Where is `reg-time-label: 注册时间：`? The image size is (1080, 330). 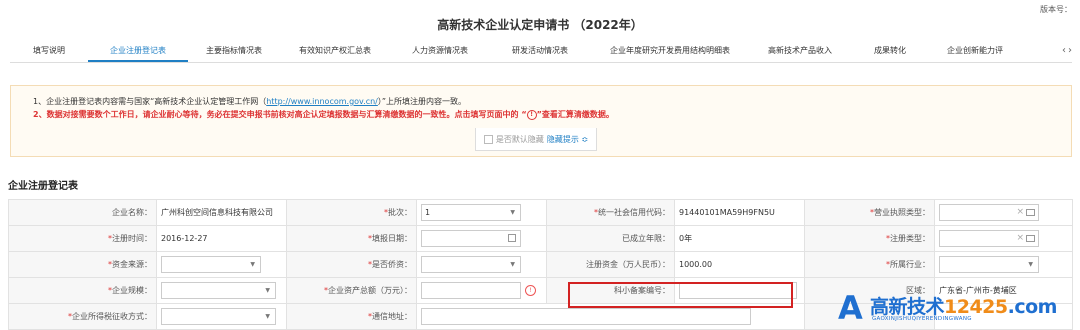 reg-time-label: 注册时间： is located at coordinates (132, 238).